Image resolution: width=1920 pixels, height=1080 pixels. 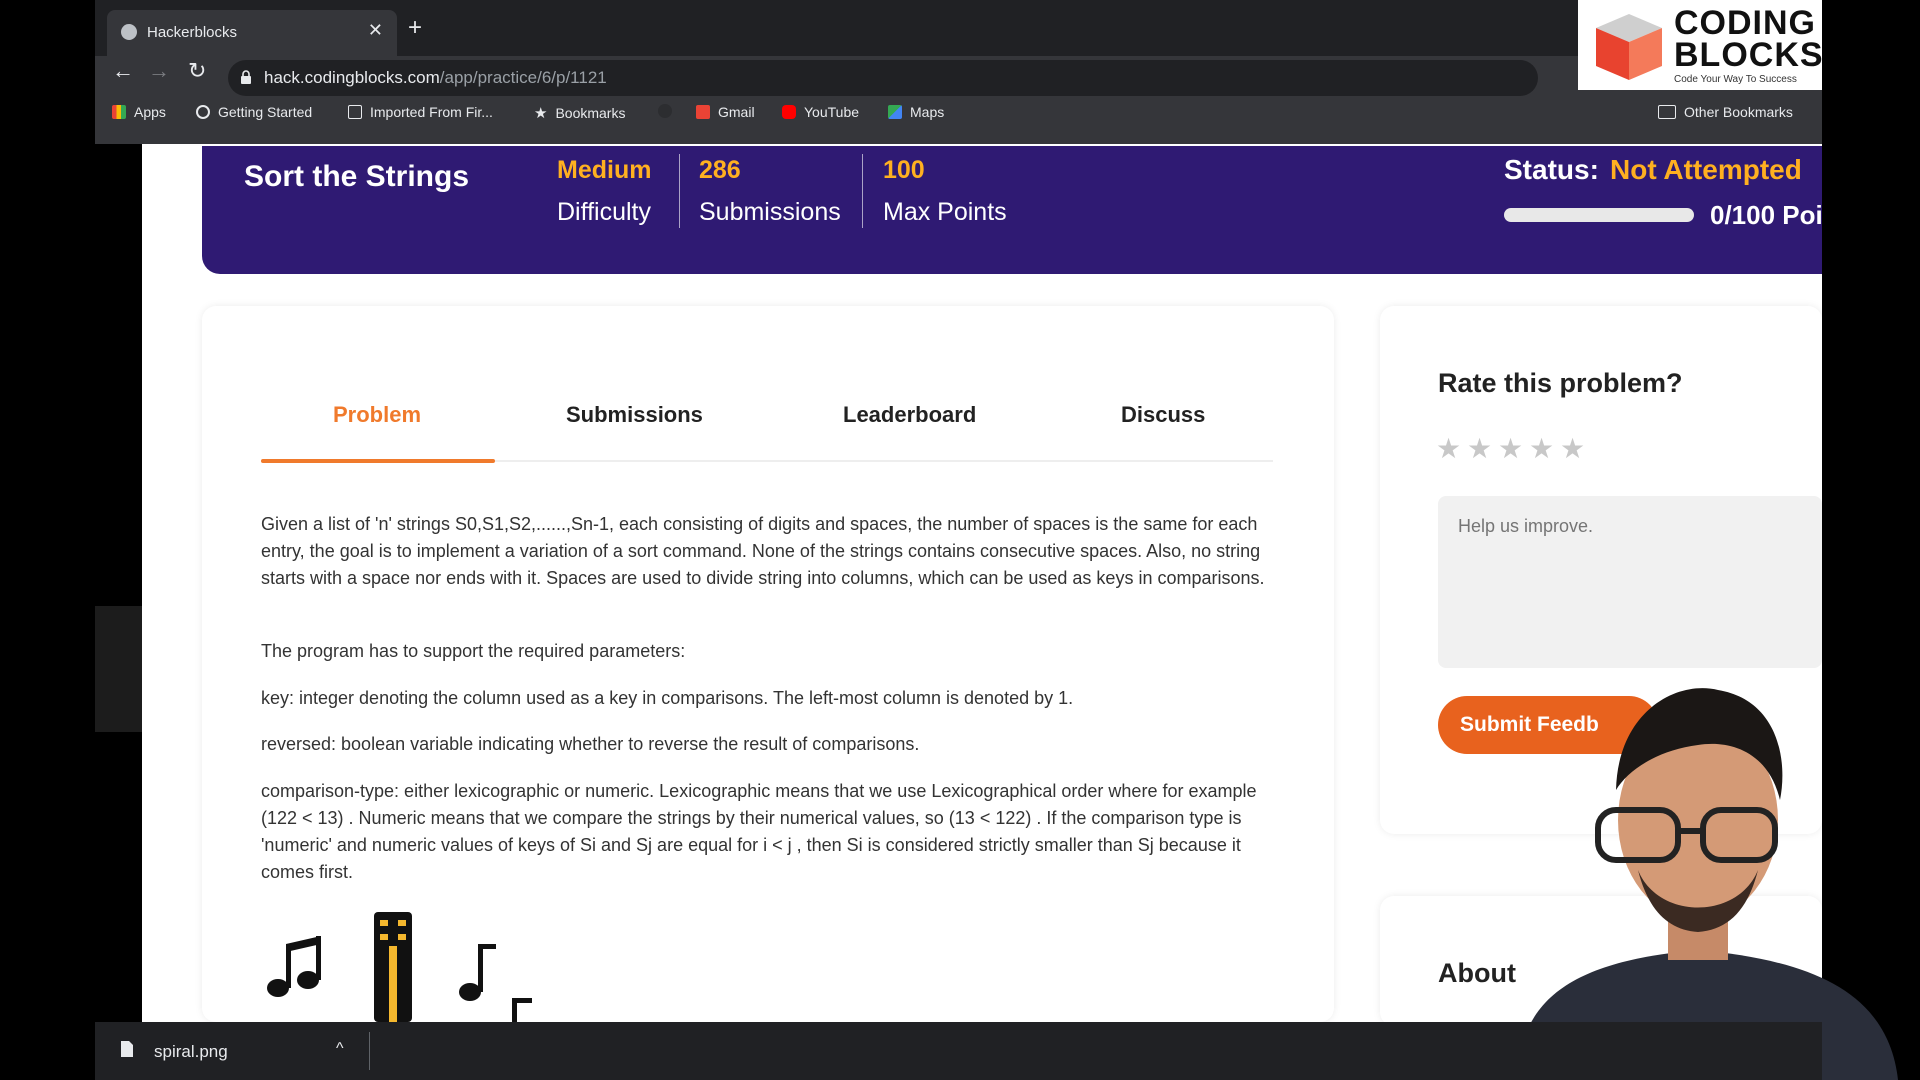 I want to click on max-points-label: Max Points, so click(x=945, y=212).